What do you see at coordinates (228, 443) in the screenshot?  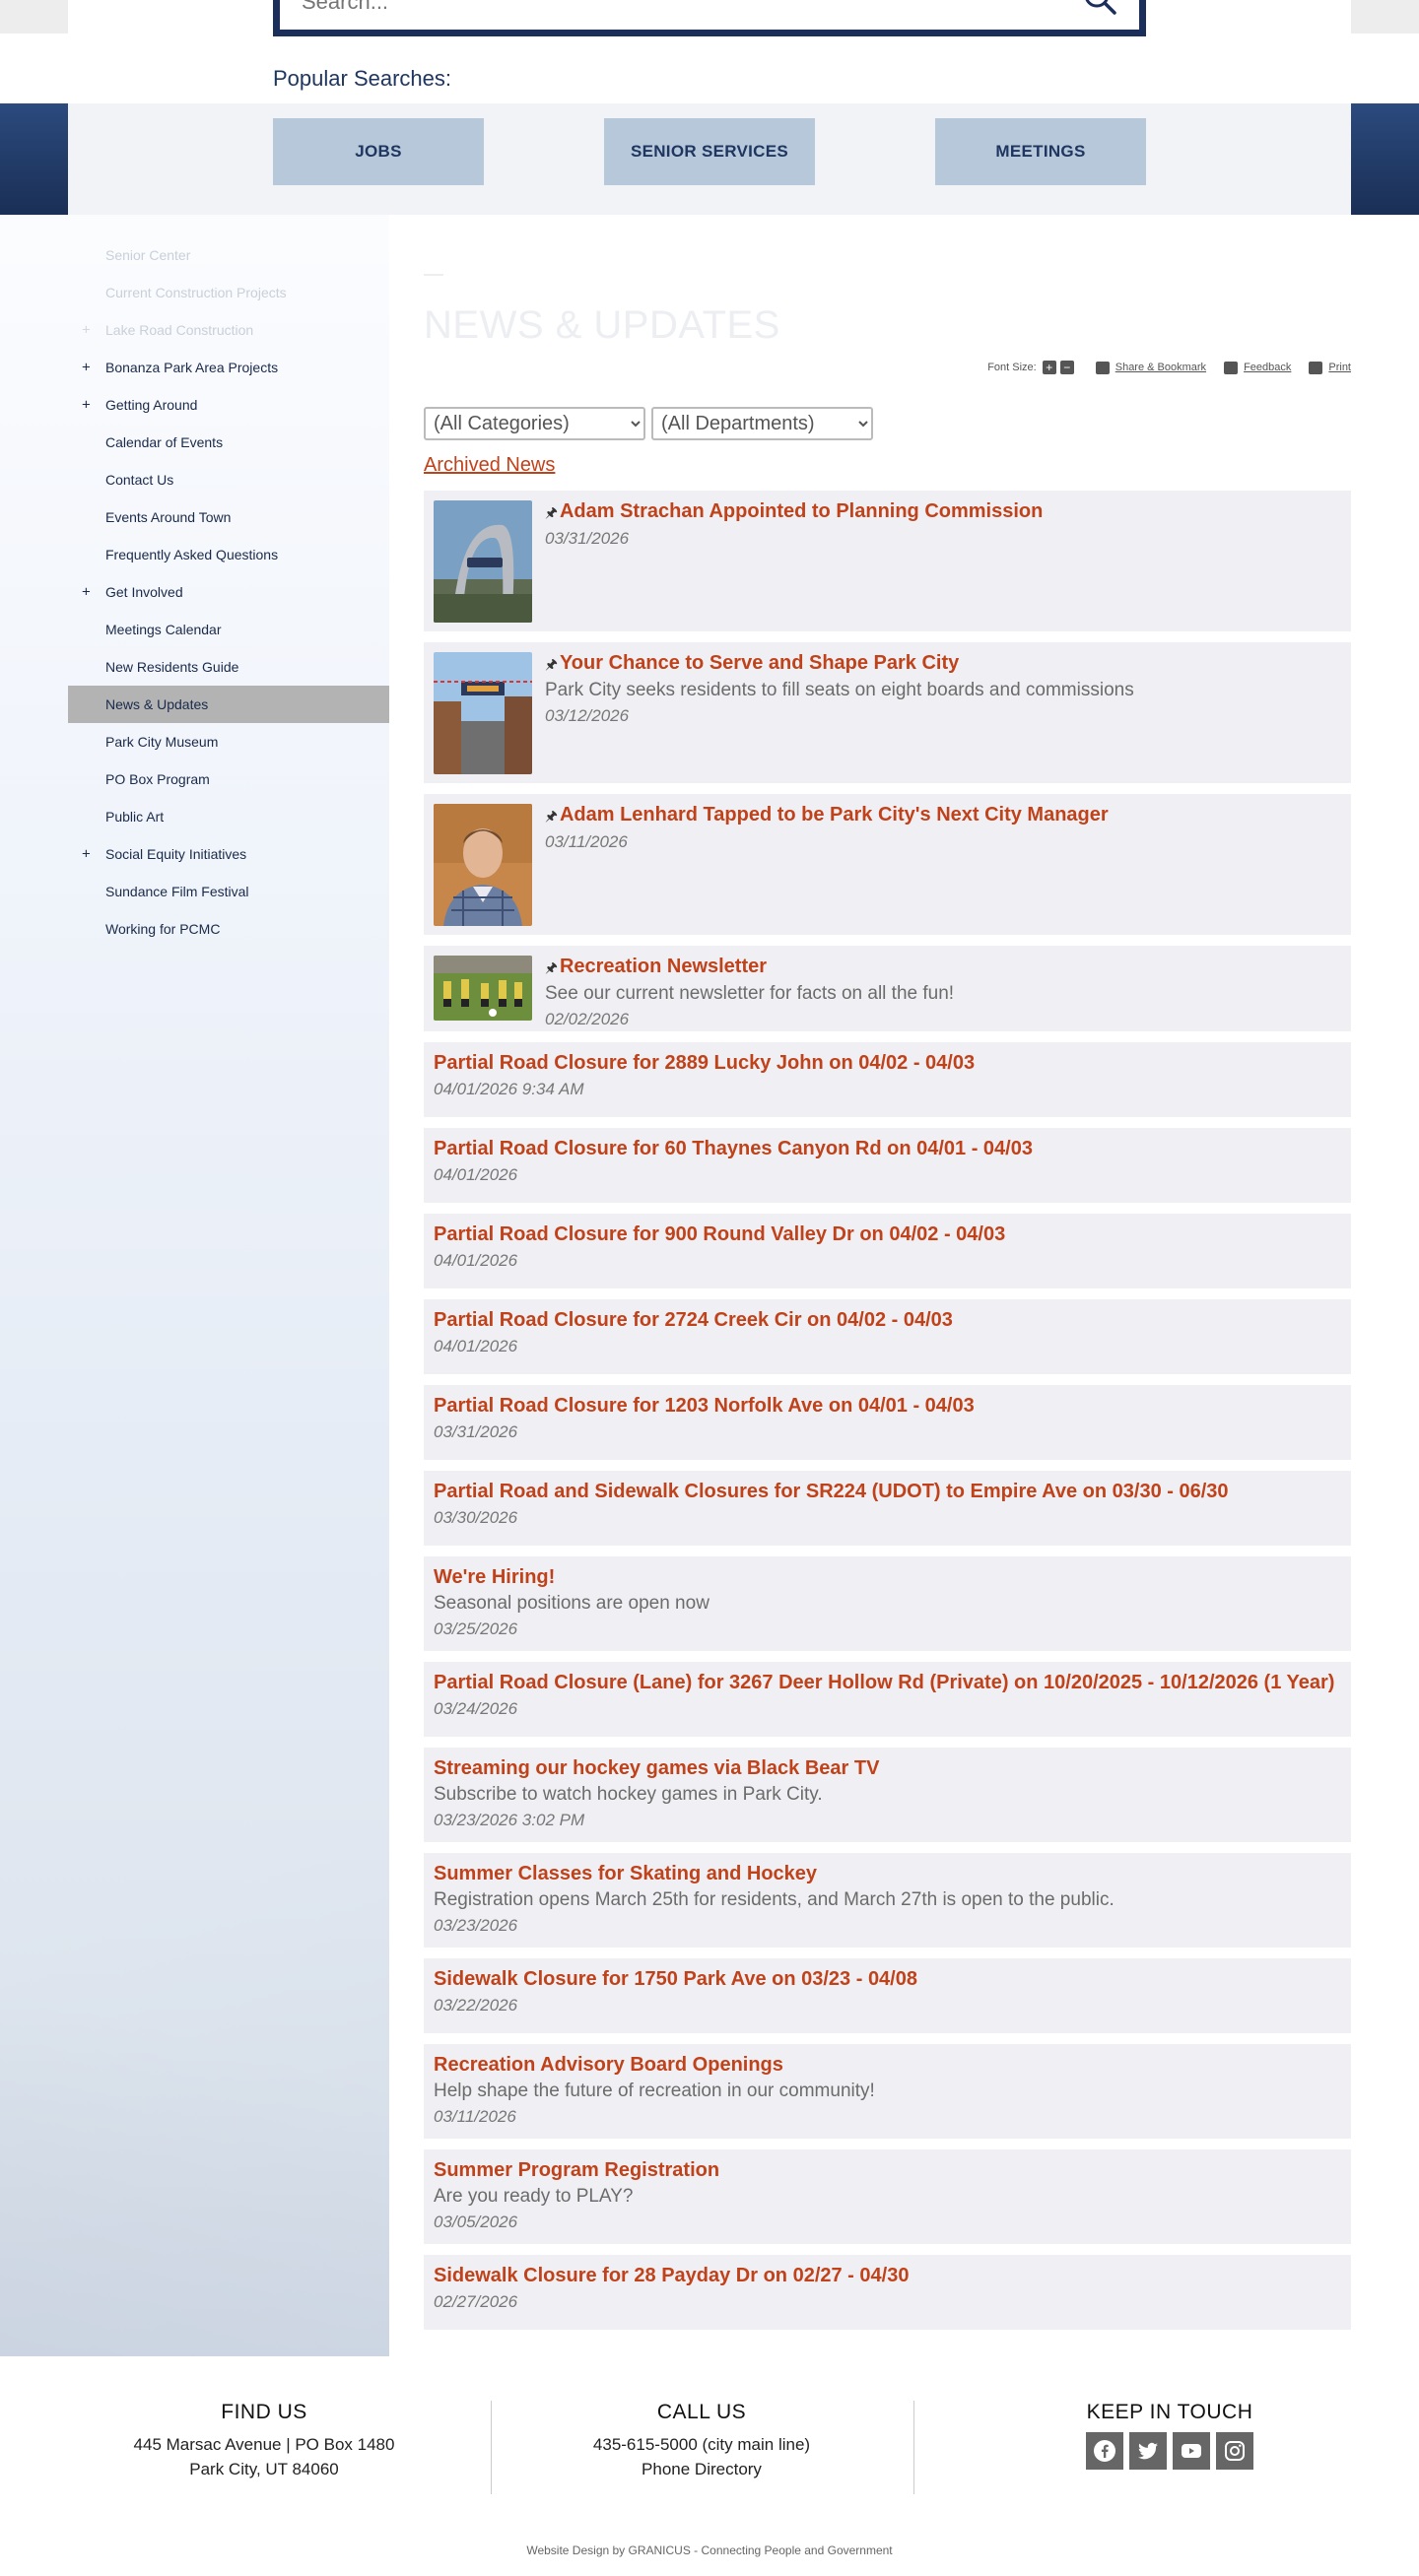 I see `sidebar-item: Calendar of Events` at bounding box center [228, 443].